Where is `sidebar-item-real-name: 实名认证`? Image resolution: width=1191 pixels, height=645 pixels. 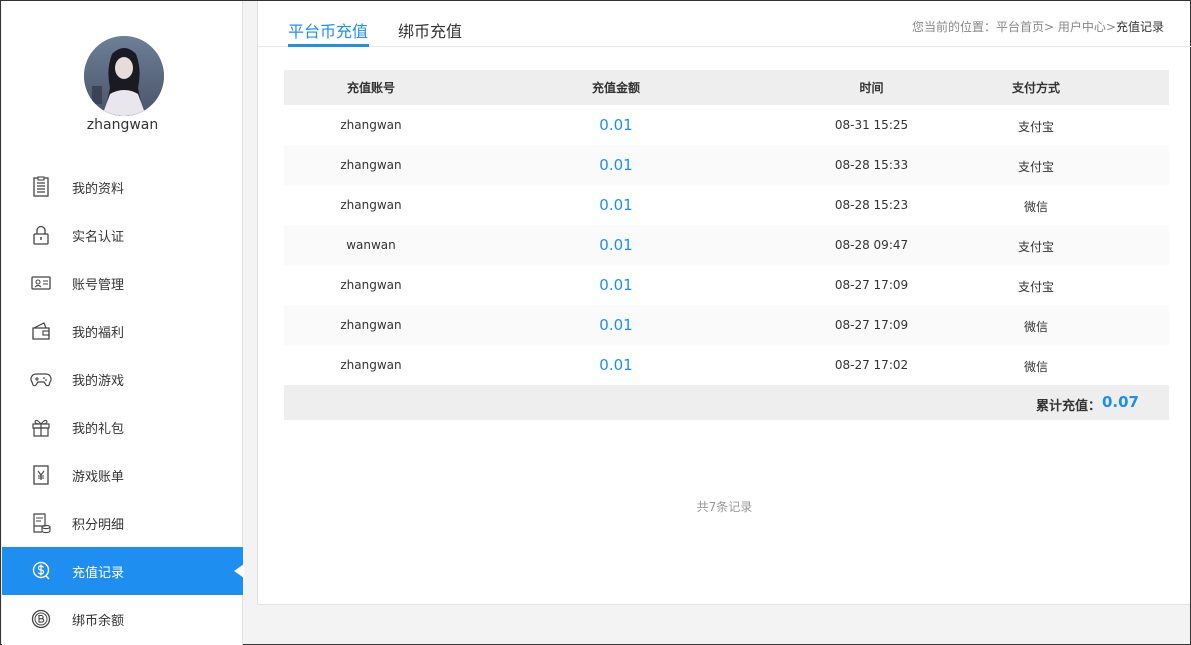 sidebar-item-real-name: 实名认证 is located at coordinates (122, 235).